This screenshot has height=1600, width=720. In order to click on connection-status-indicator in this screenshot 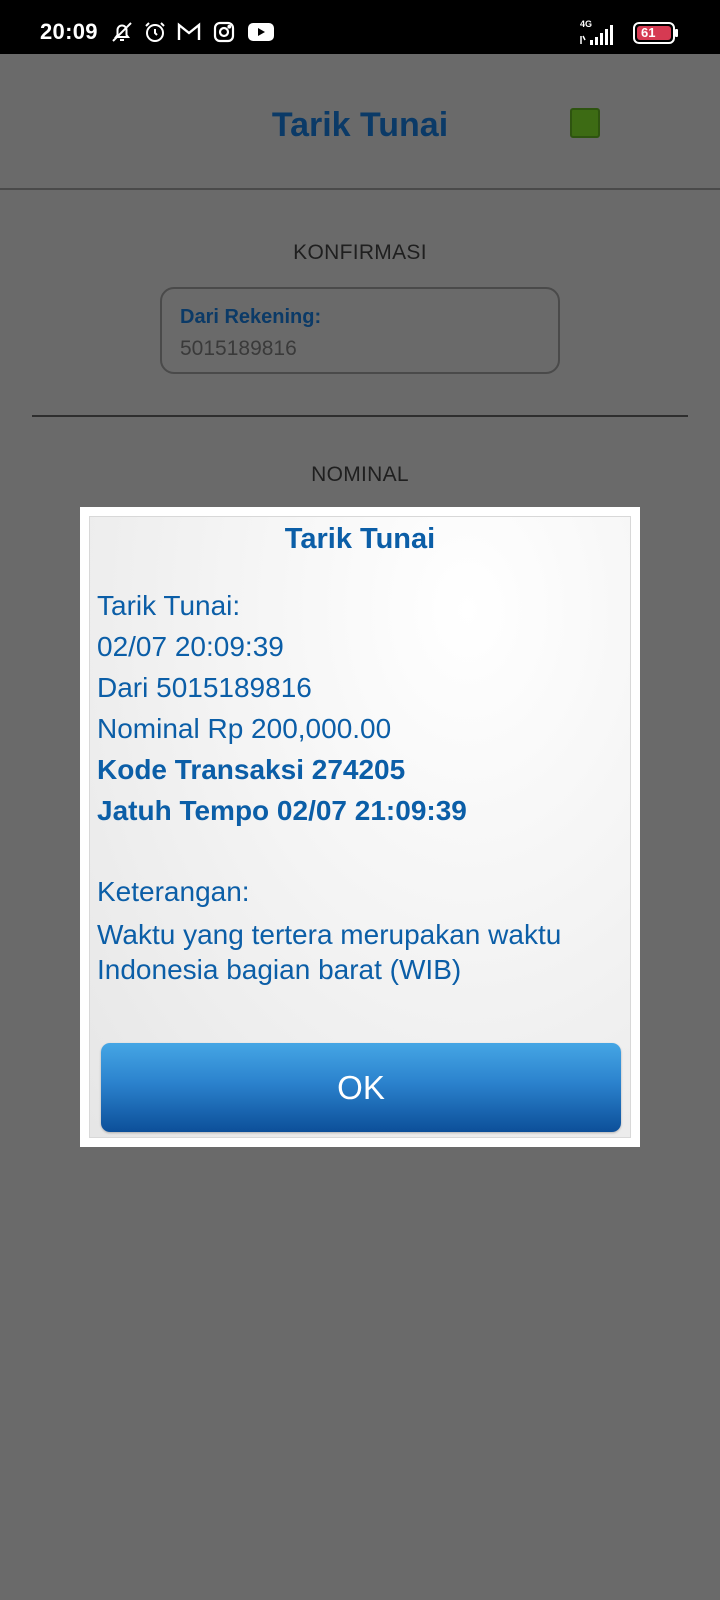, I will do `click(585, 123)`.